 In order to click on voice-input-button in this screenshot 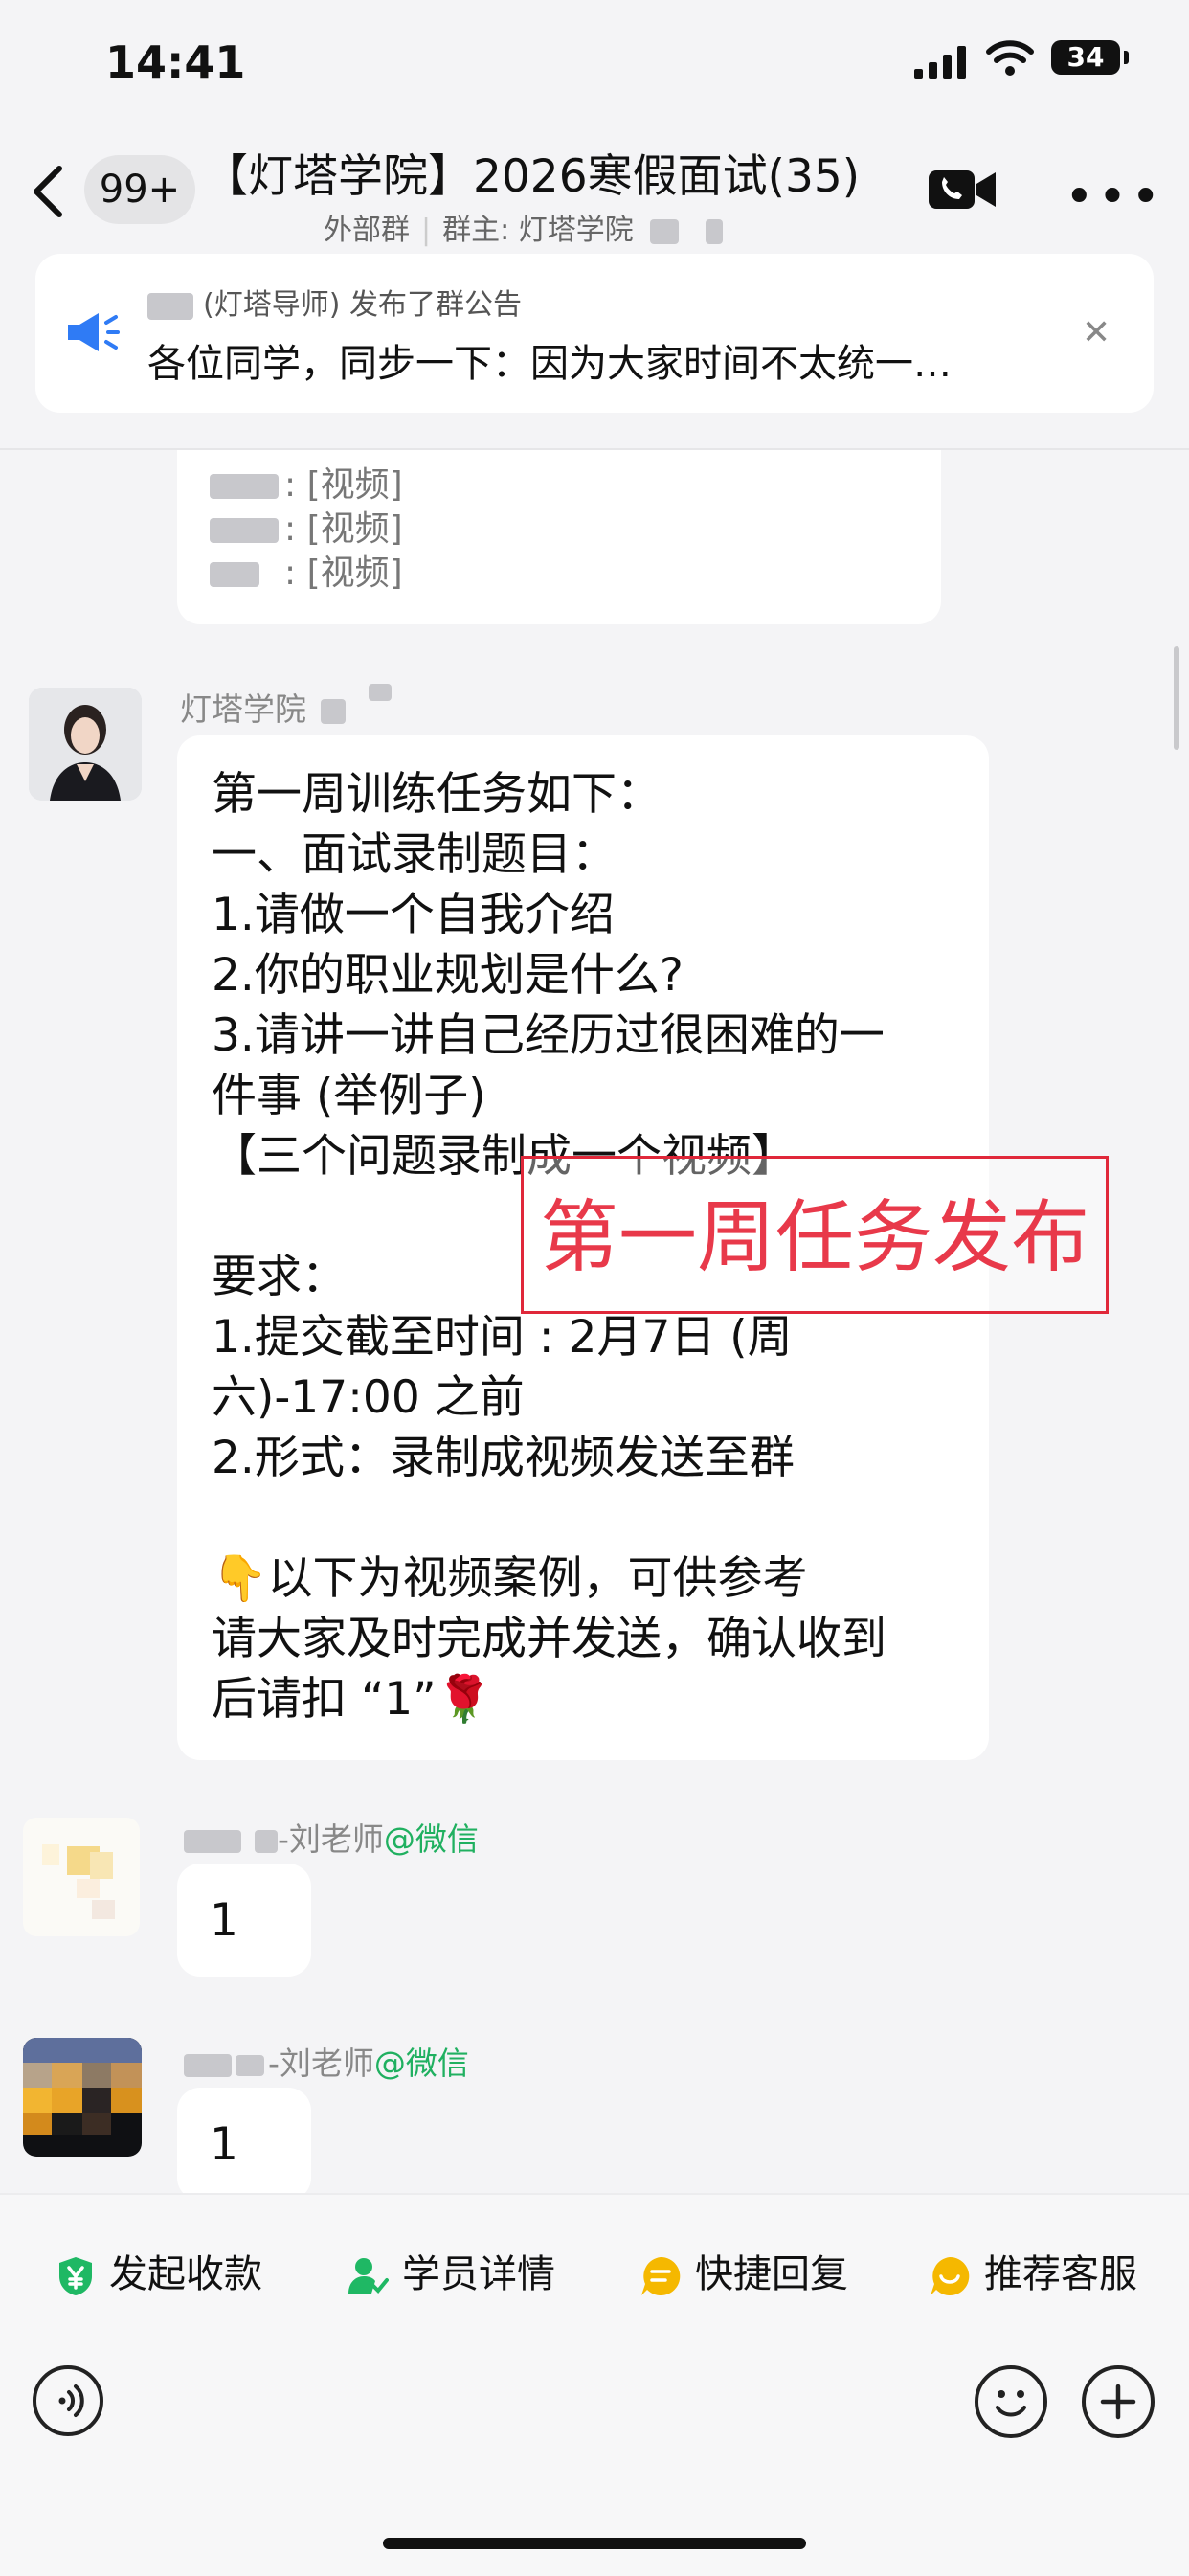, I will do `click(68, 2400)`.